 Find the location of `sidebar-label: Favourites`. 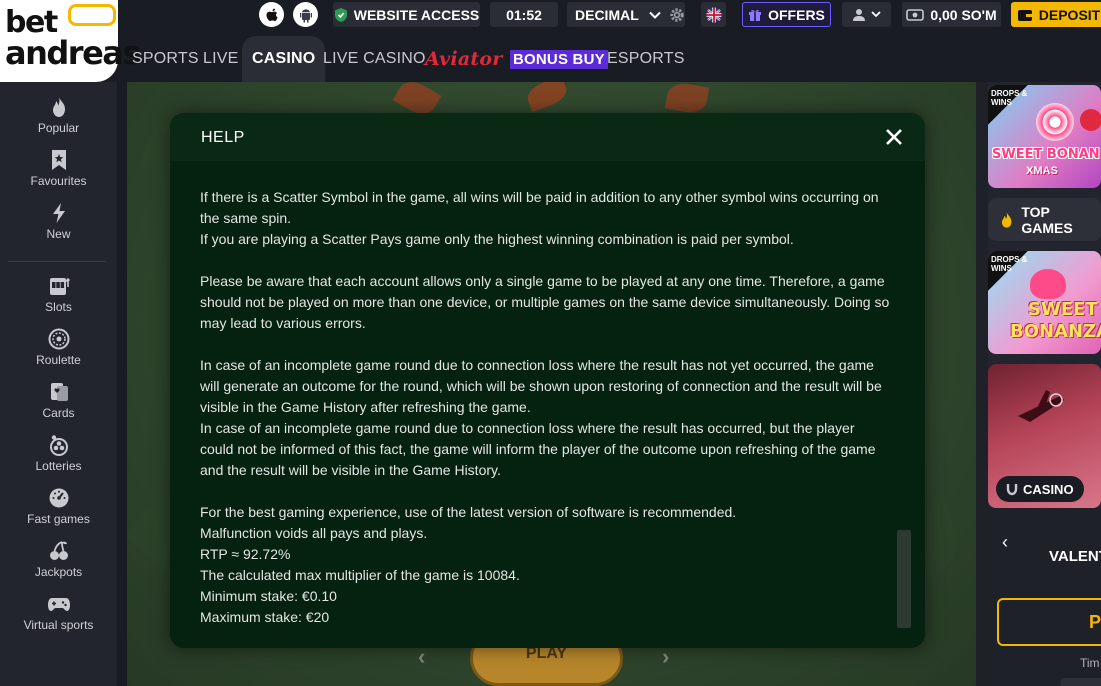

sidebar-label: Favourites is located at coordinates (58, 181).